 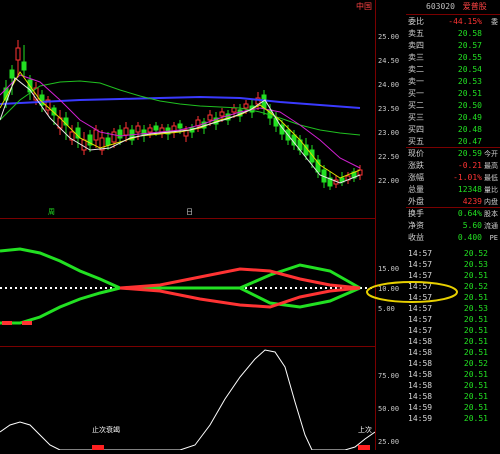 What do you see at coordinates (453, 58) in the screenshot?
I see `quote-row: 卖三 20.55` at bounding box center [453, 58].